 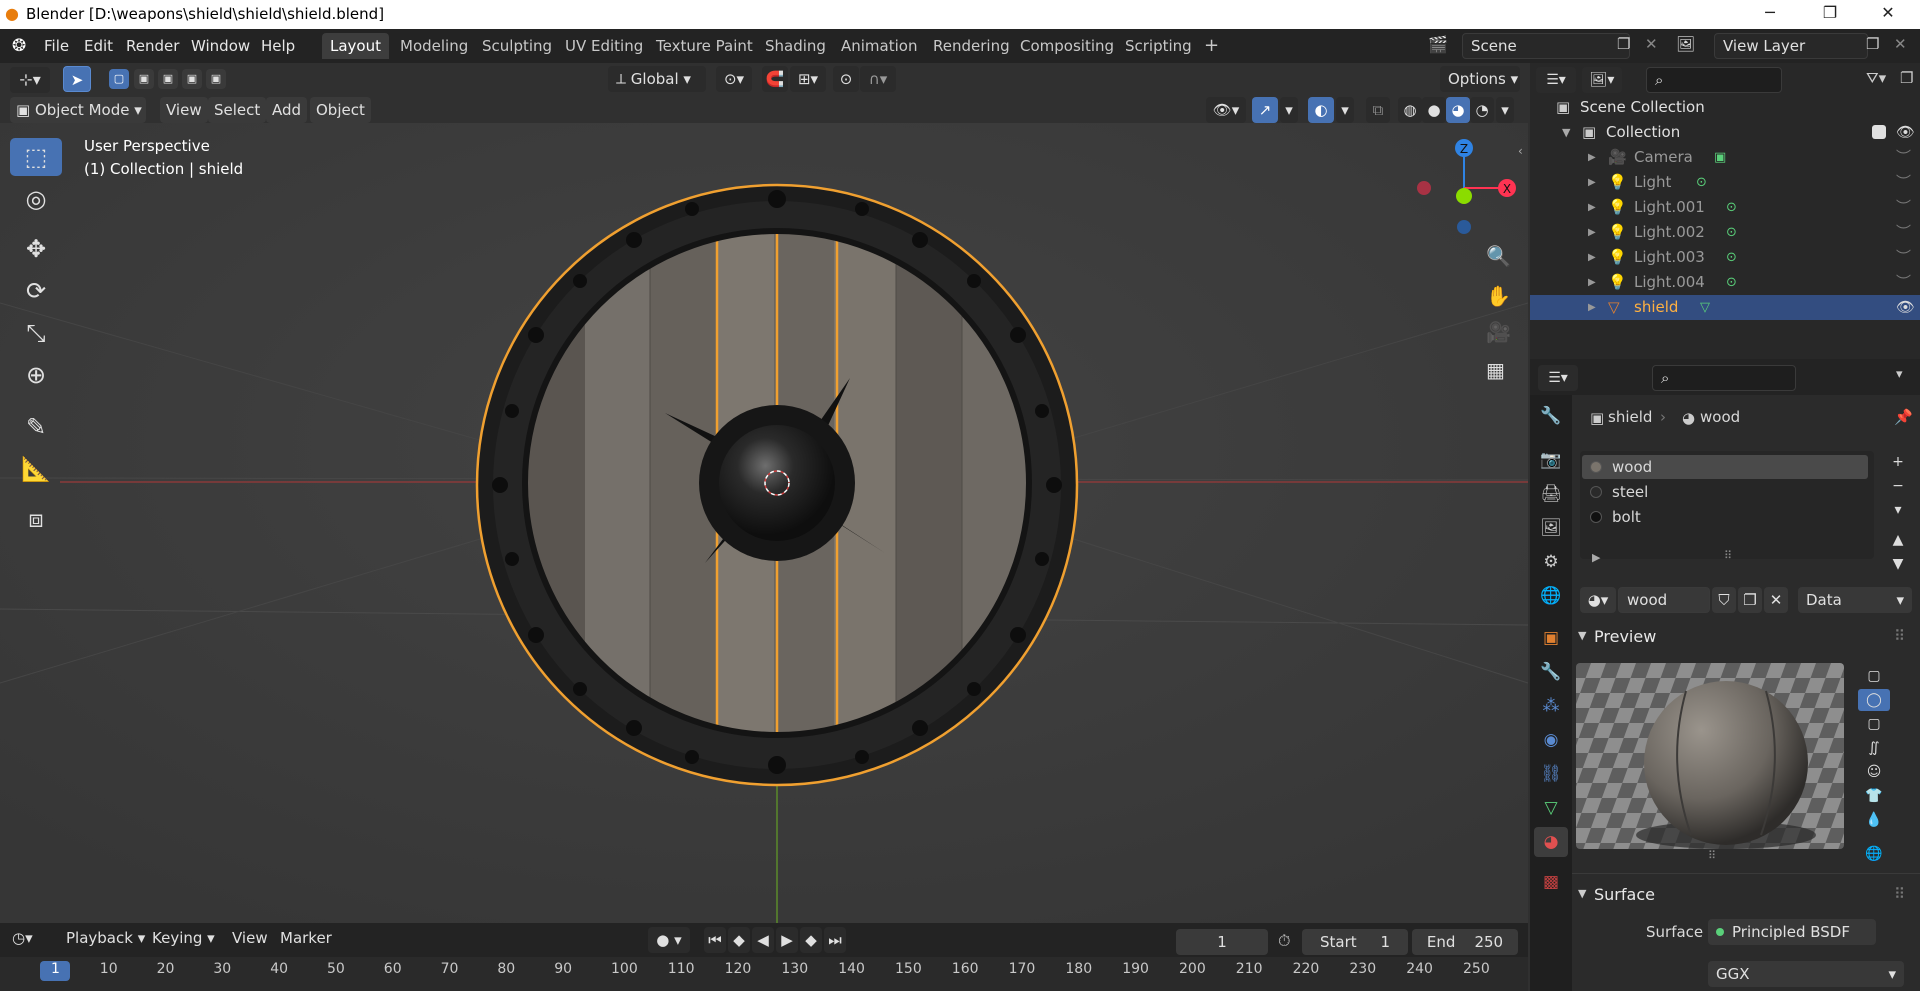 I want to click on new-collection-icon: ❐, so click(x=1906, y=78).